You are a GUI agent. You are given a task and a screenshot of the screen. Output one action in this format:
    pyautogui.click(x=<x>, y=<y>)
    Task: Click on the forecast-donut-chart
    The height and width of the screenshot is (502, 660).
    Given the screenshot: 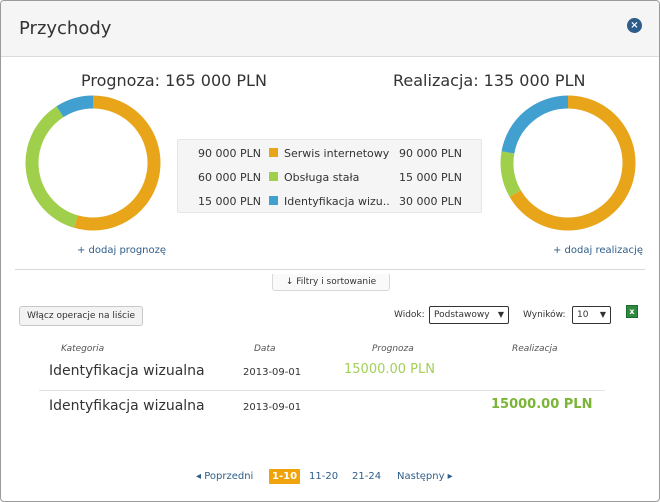 What is the action you would take?
    pyautogui.click(x=93, y=163)
    